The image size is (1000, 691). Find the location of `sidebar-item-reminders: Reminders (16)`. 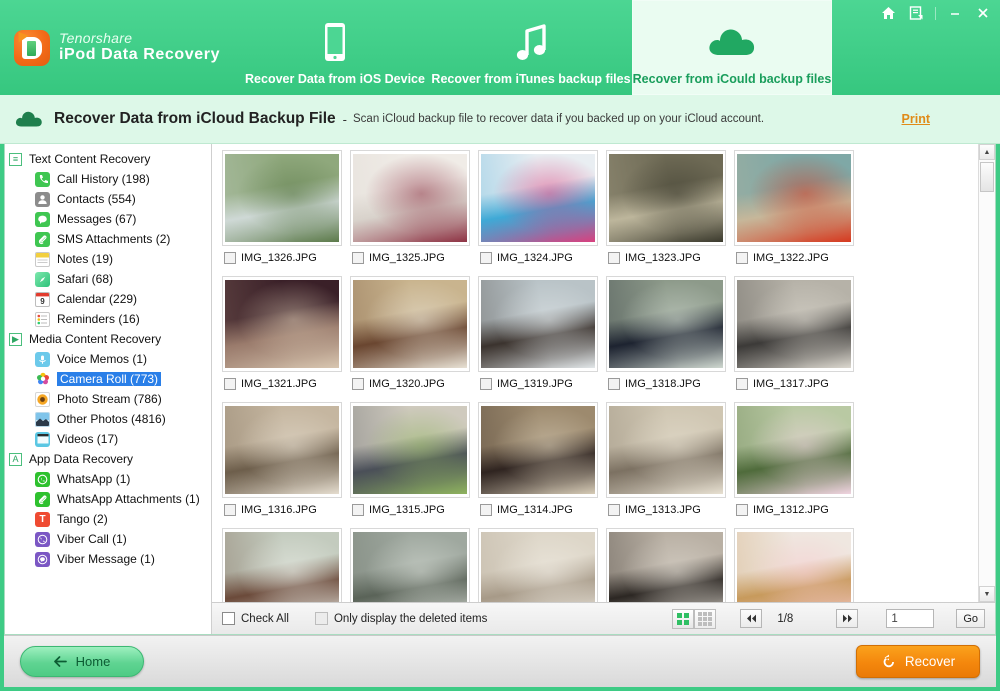

sidebar-item-reminders: Reminders (16) is located at coordinates (108, 319).